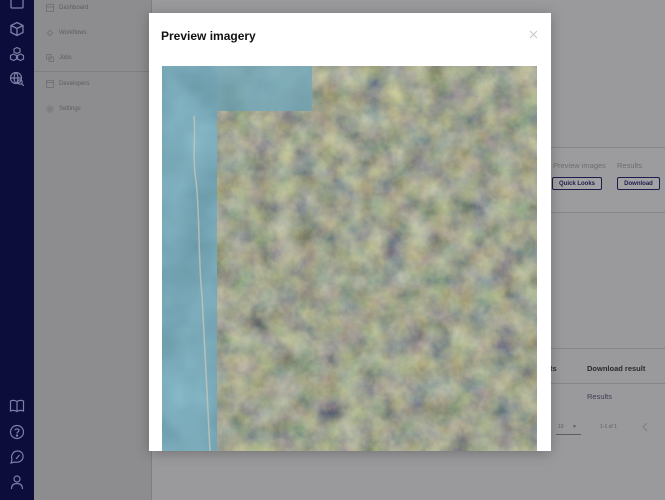  What do you see at coordinates (577, 183) in the screenshot?
I see `quick-looks-button: Quick Looks` at bounding box center [577, 183].